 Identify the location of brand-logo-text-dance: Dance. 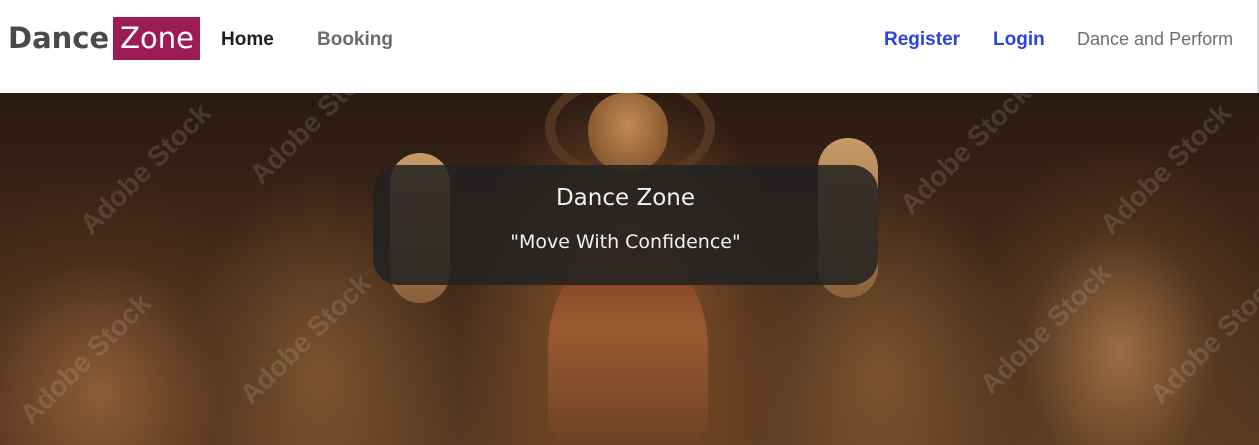
(59, 38).